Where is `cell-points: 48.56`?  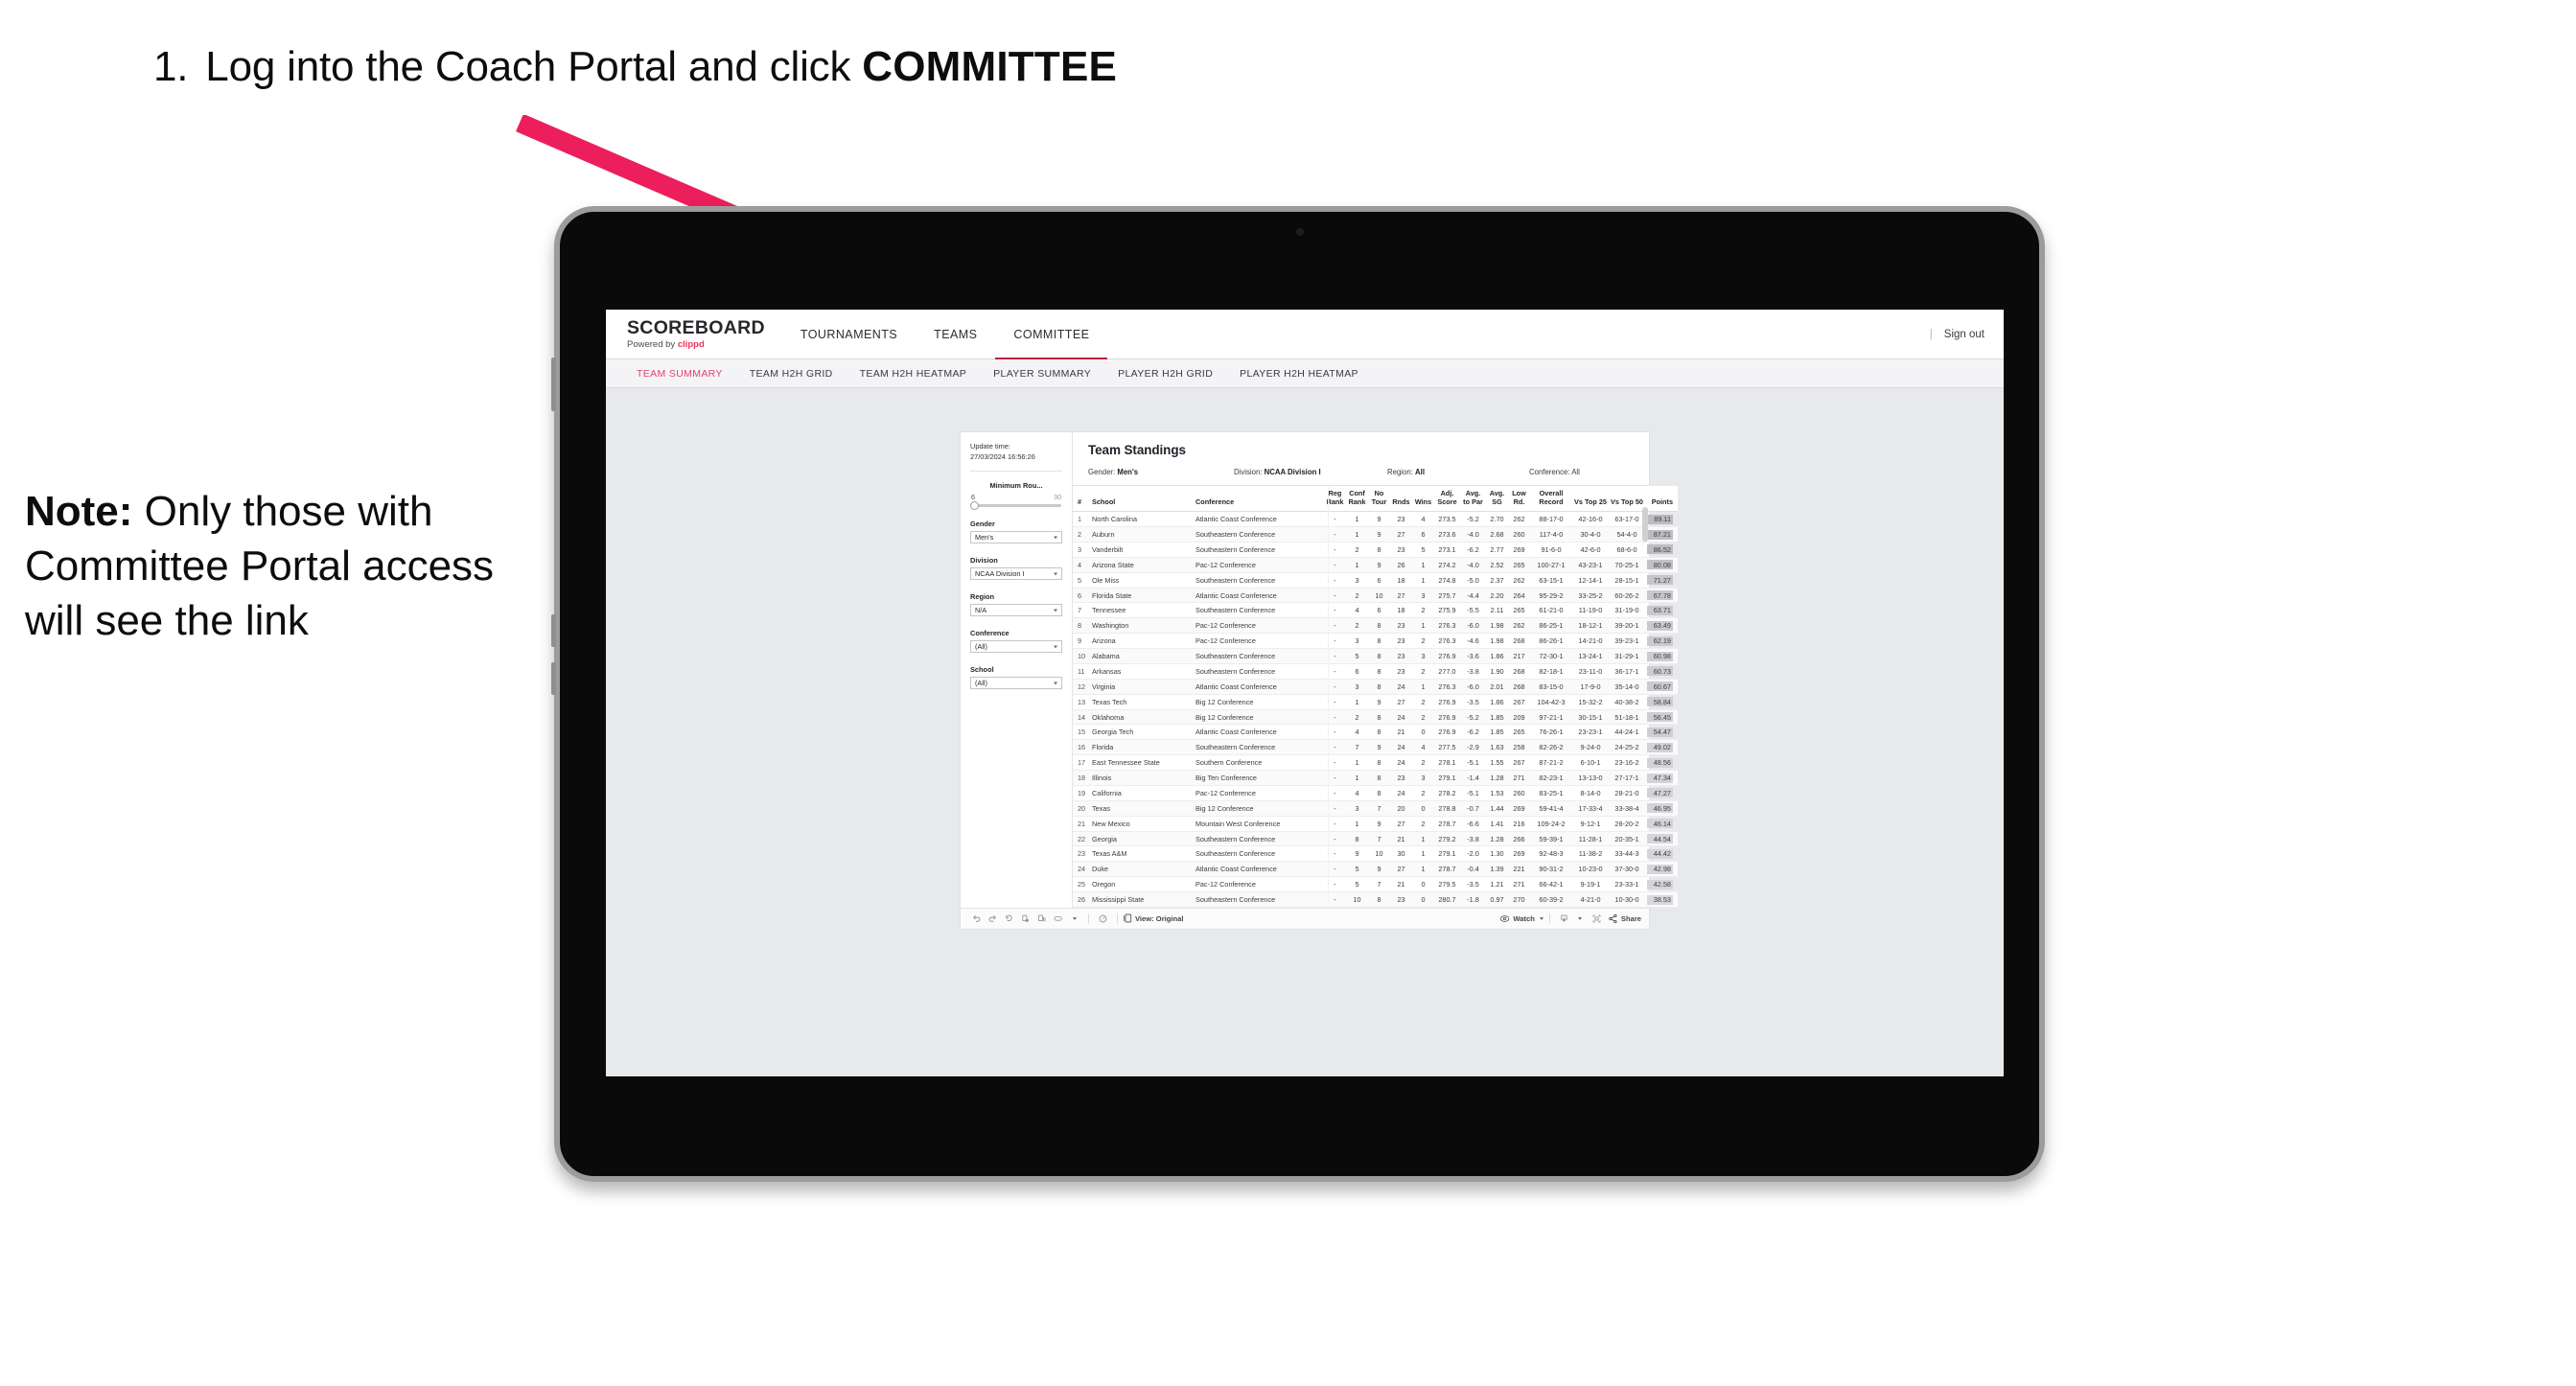 cell-points: 48.56 is located at coordinates (1662, 763).